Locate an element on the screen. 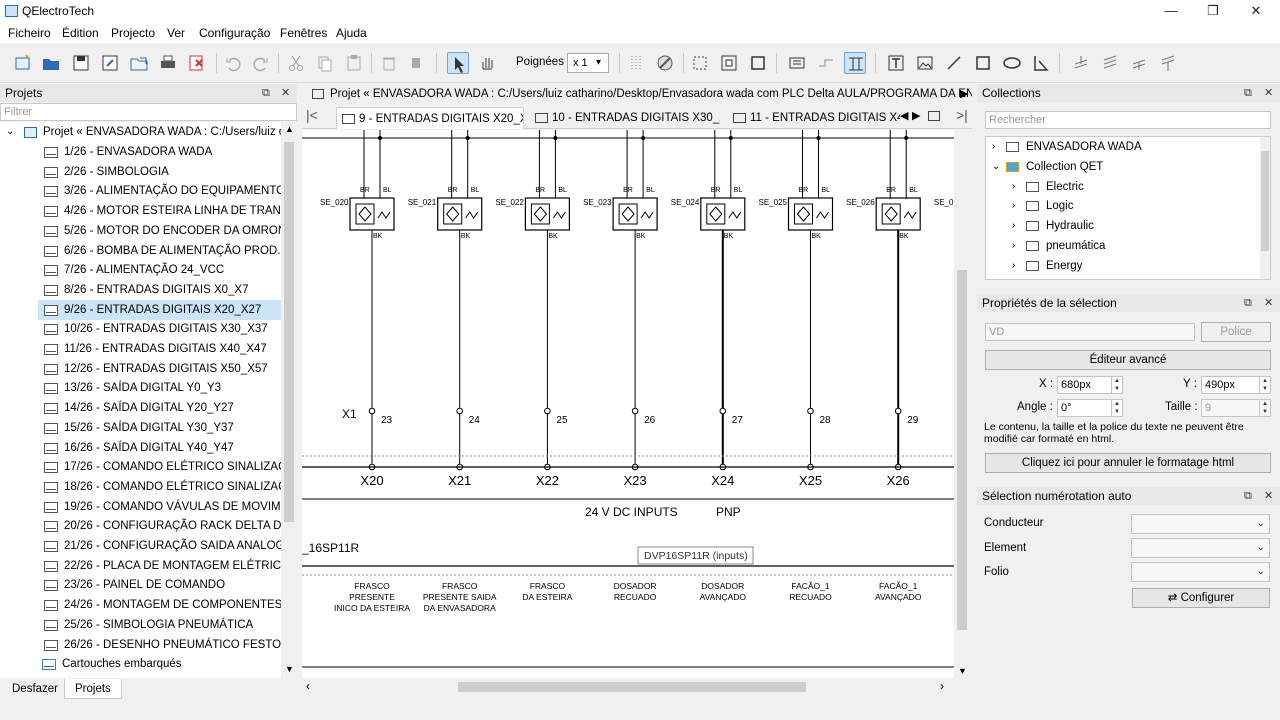  y-input: 490px ▲ ▼ is located at coordinates (1236, 385).